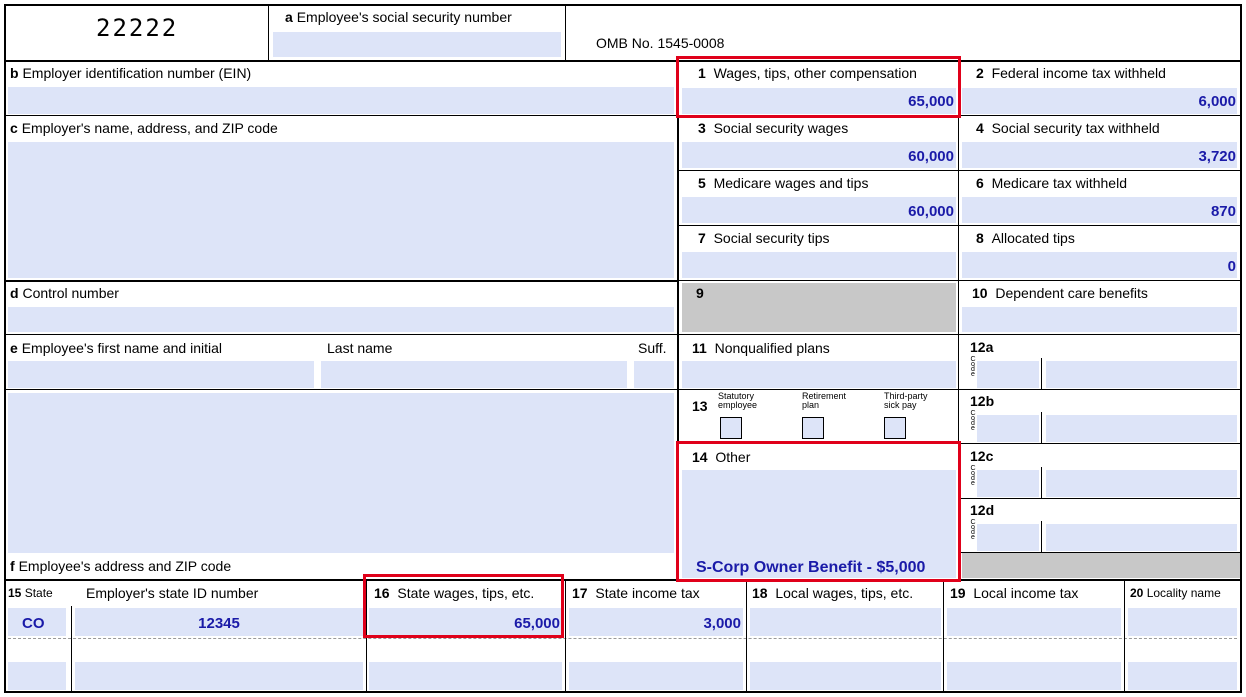  I want to click on control-number-label: d Control number, so click(64, 293).